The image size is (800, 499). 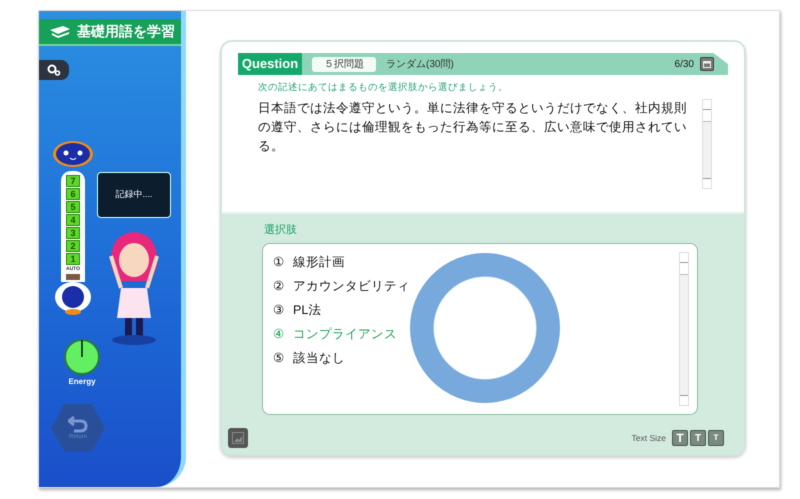 What do you see at coordinates (73, 246) in the screenshot?
I see `gauge-step: 2` at bounding box center [73, 246].